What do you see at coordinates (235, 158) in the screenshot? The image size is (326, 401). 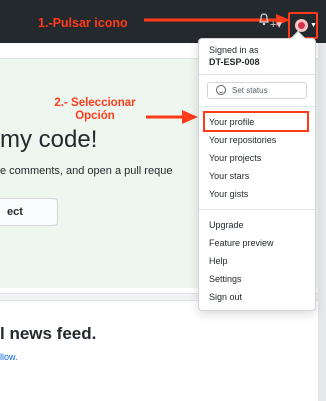 I see `menu-item-your-projects: Your projects` at bounding box center [235, 158].